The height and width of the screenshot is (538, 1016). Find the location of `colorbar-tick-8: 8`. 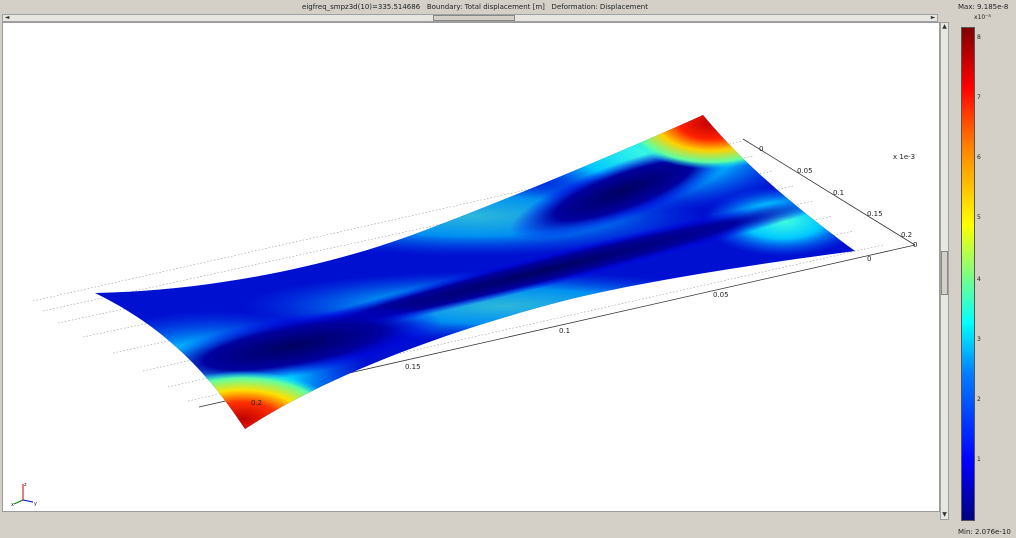

colorbar-tick-8: 8 is located at coordinates (979, 37).